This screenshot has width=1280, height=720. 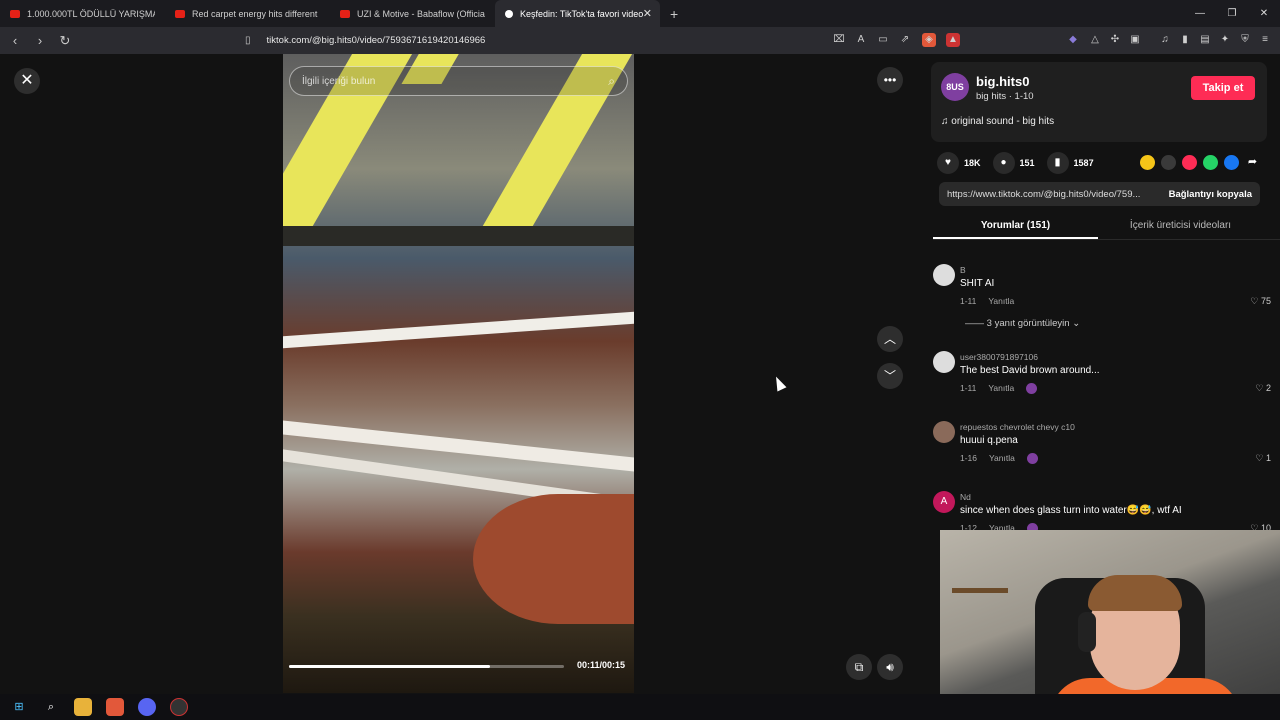 I want to click on commenter-avatar: A, so click(x=944, y=502).